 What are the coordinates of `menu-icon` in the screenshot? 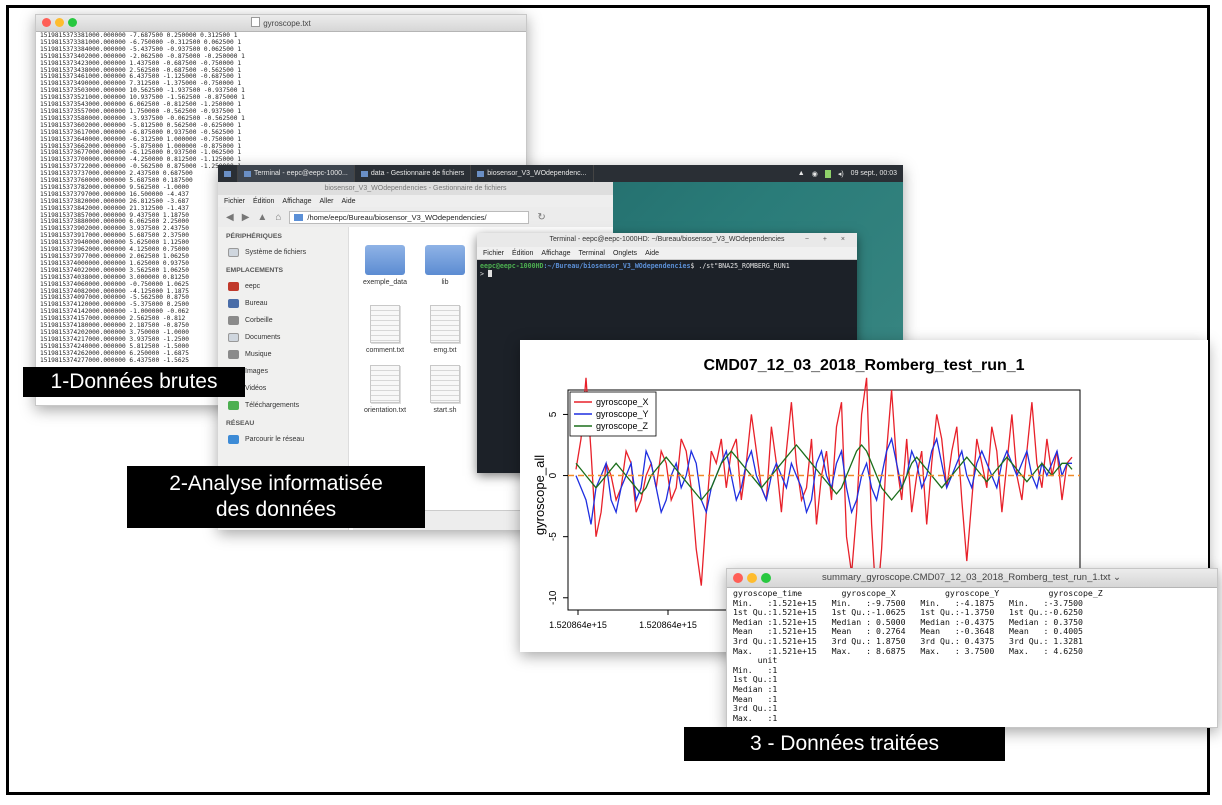 It's located at (227, 173).